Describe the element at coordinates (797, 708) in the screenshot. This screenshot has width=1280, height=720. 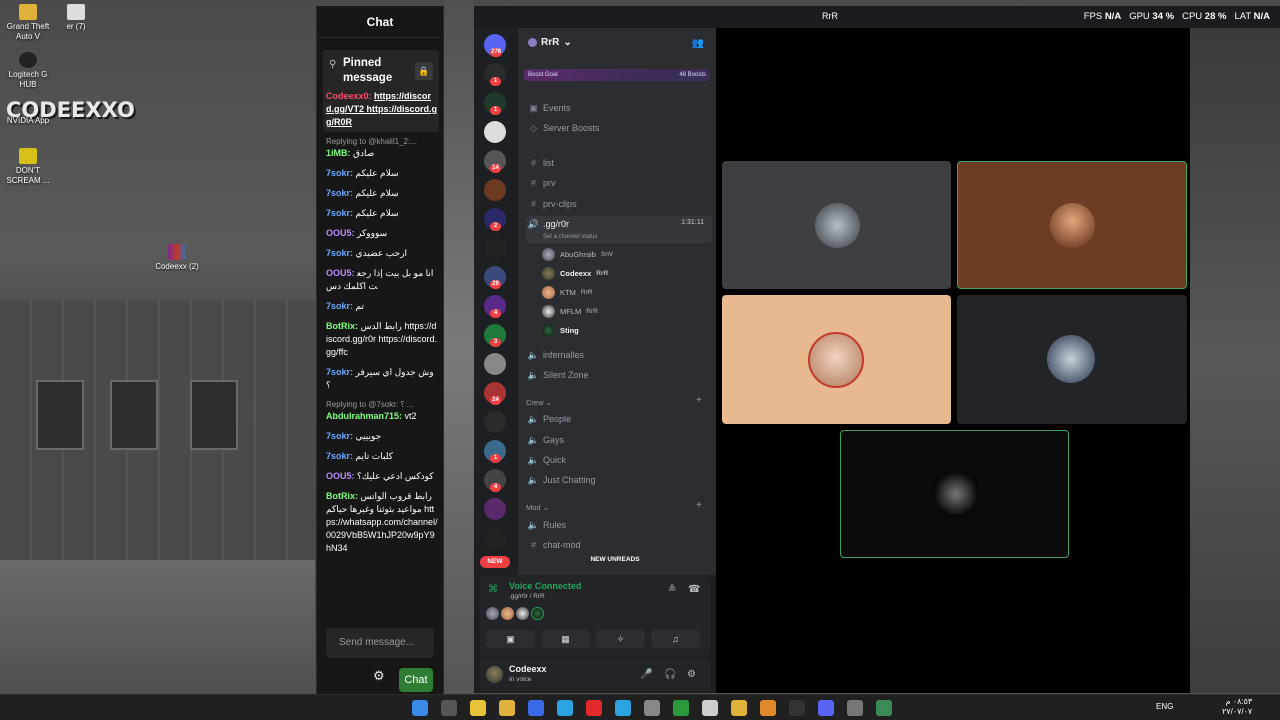
I see `terminal-icon` at that location.